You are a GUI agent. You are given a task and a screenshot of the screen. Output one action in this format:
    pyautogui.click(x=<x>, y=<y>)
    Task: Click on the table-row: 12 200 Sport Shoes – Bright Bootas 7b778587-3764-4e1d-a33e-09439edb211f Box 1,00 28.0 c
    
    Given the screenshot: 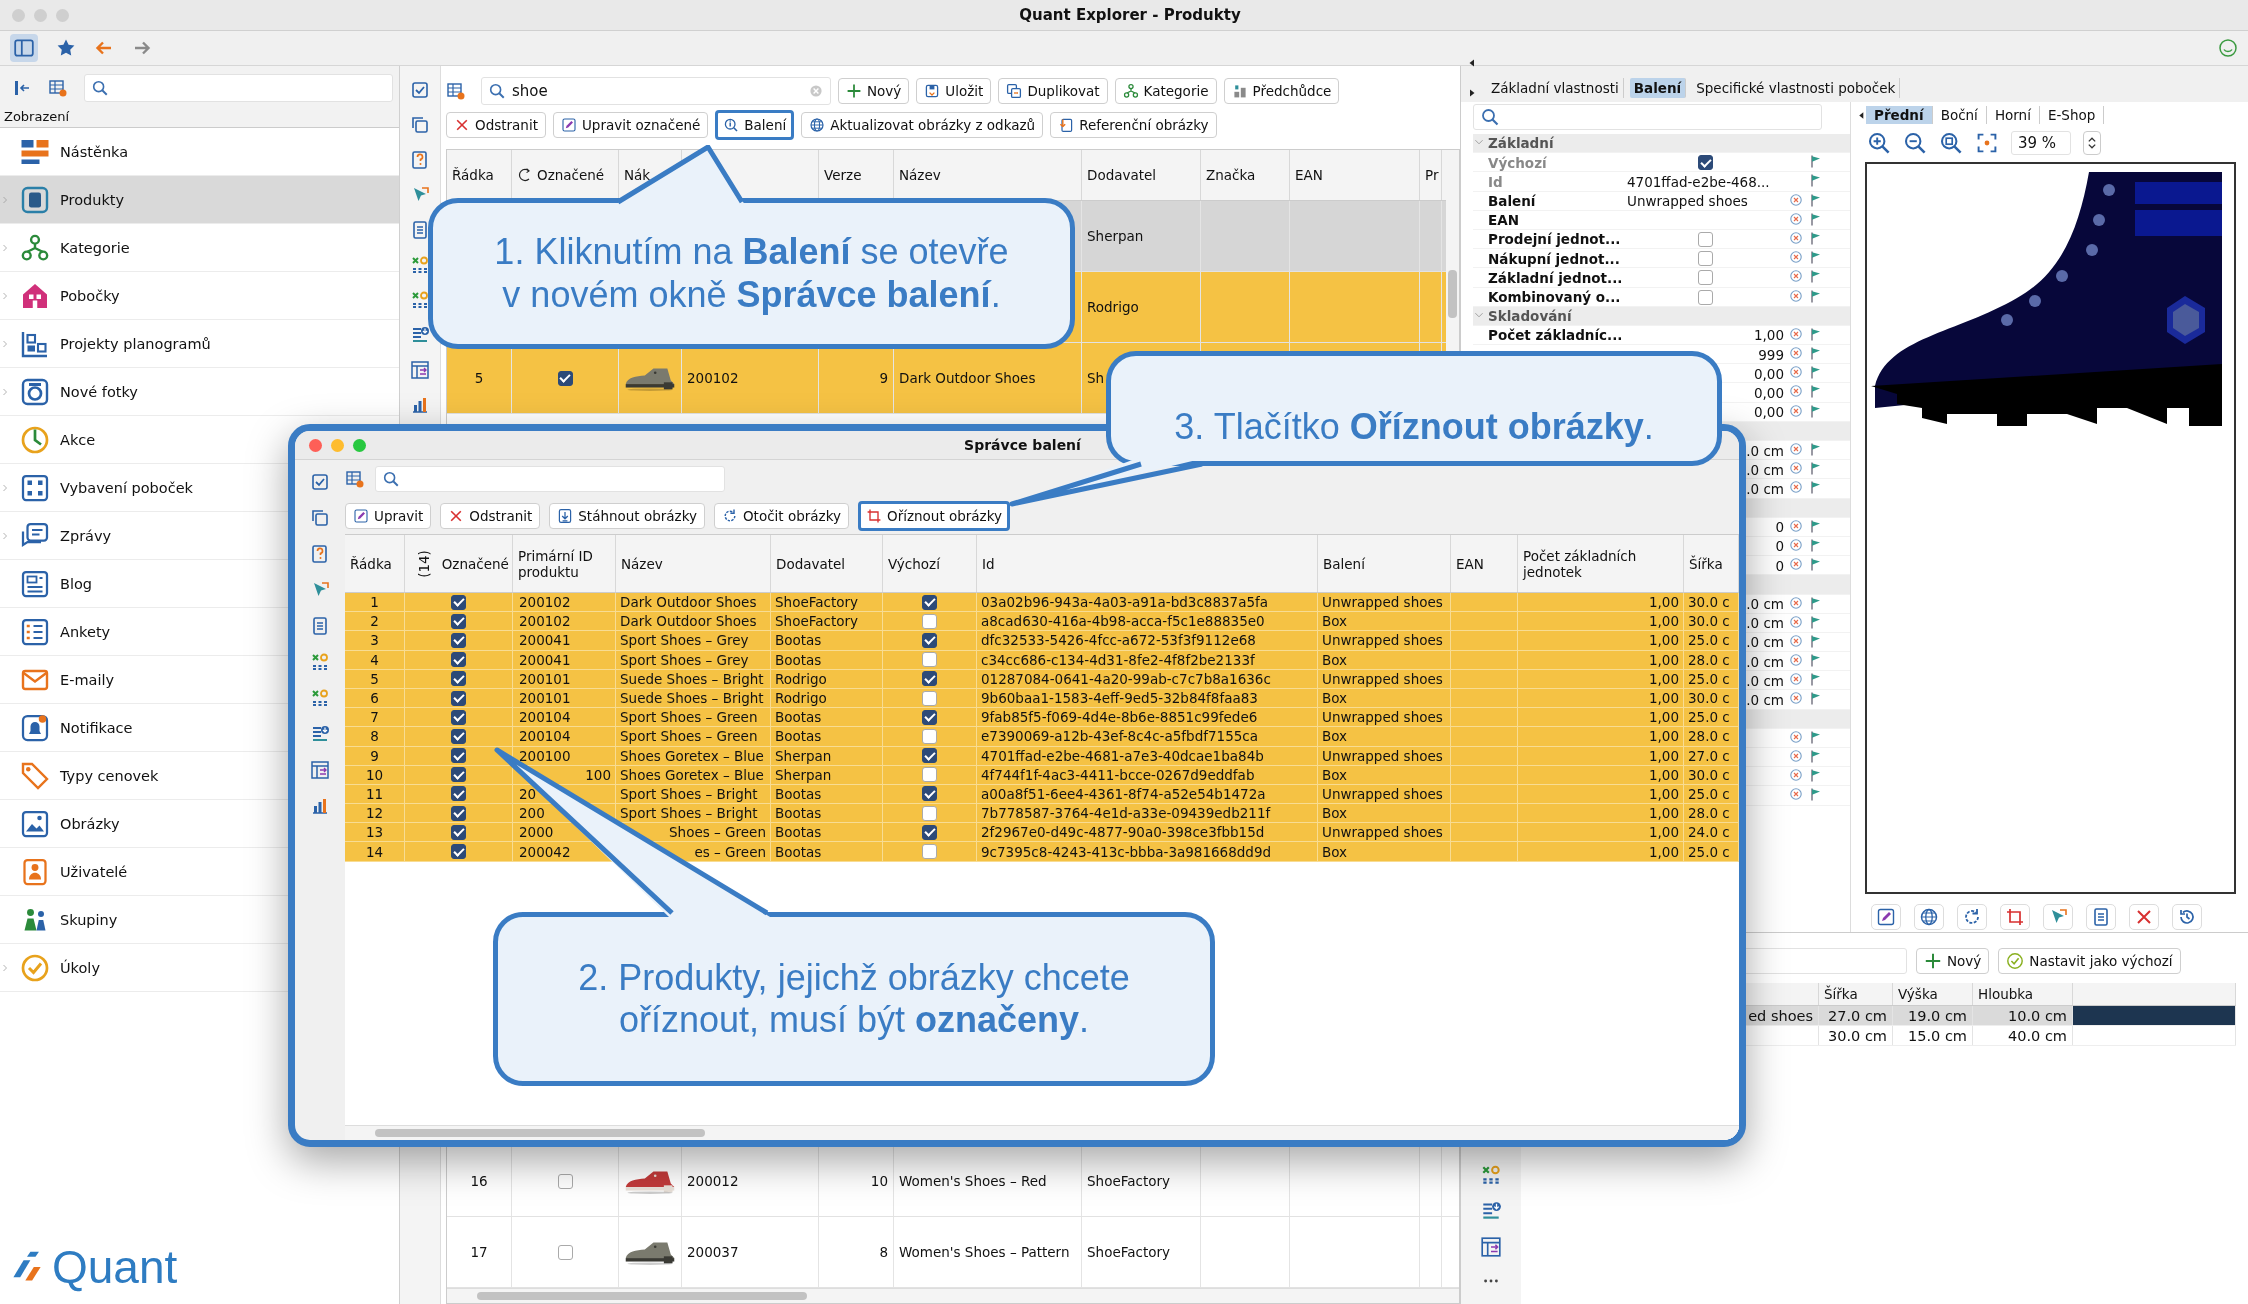 What is the action you would take?
    pyautogui.click(x=1042, y=814)
    